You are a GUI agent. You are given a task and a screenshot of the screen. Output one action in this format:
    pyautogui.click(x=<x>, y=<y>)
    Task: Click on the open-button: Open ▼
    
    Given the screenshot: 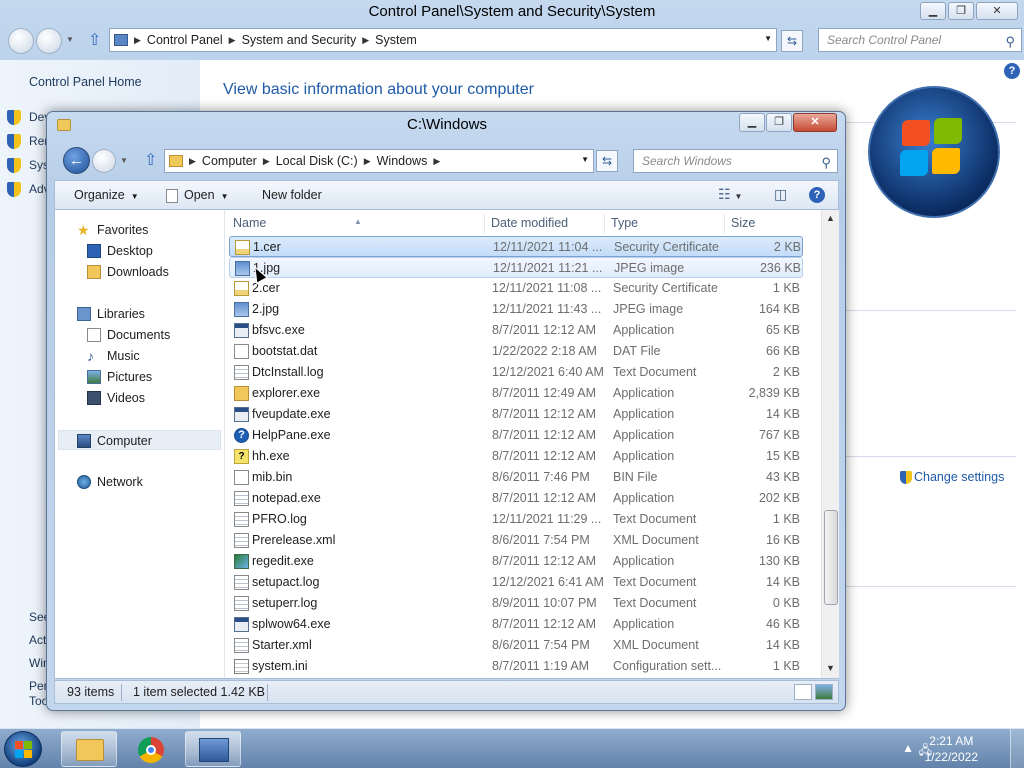 What is the action you would take?
    pyautogui.click(x=197, y=195)
    